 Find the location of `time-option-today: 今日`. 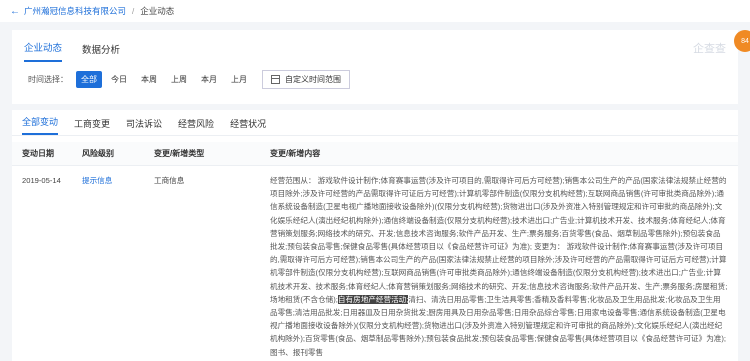

time-option-today: 今日 is located at coordinates (119, 79).